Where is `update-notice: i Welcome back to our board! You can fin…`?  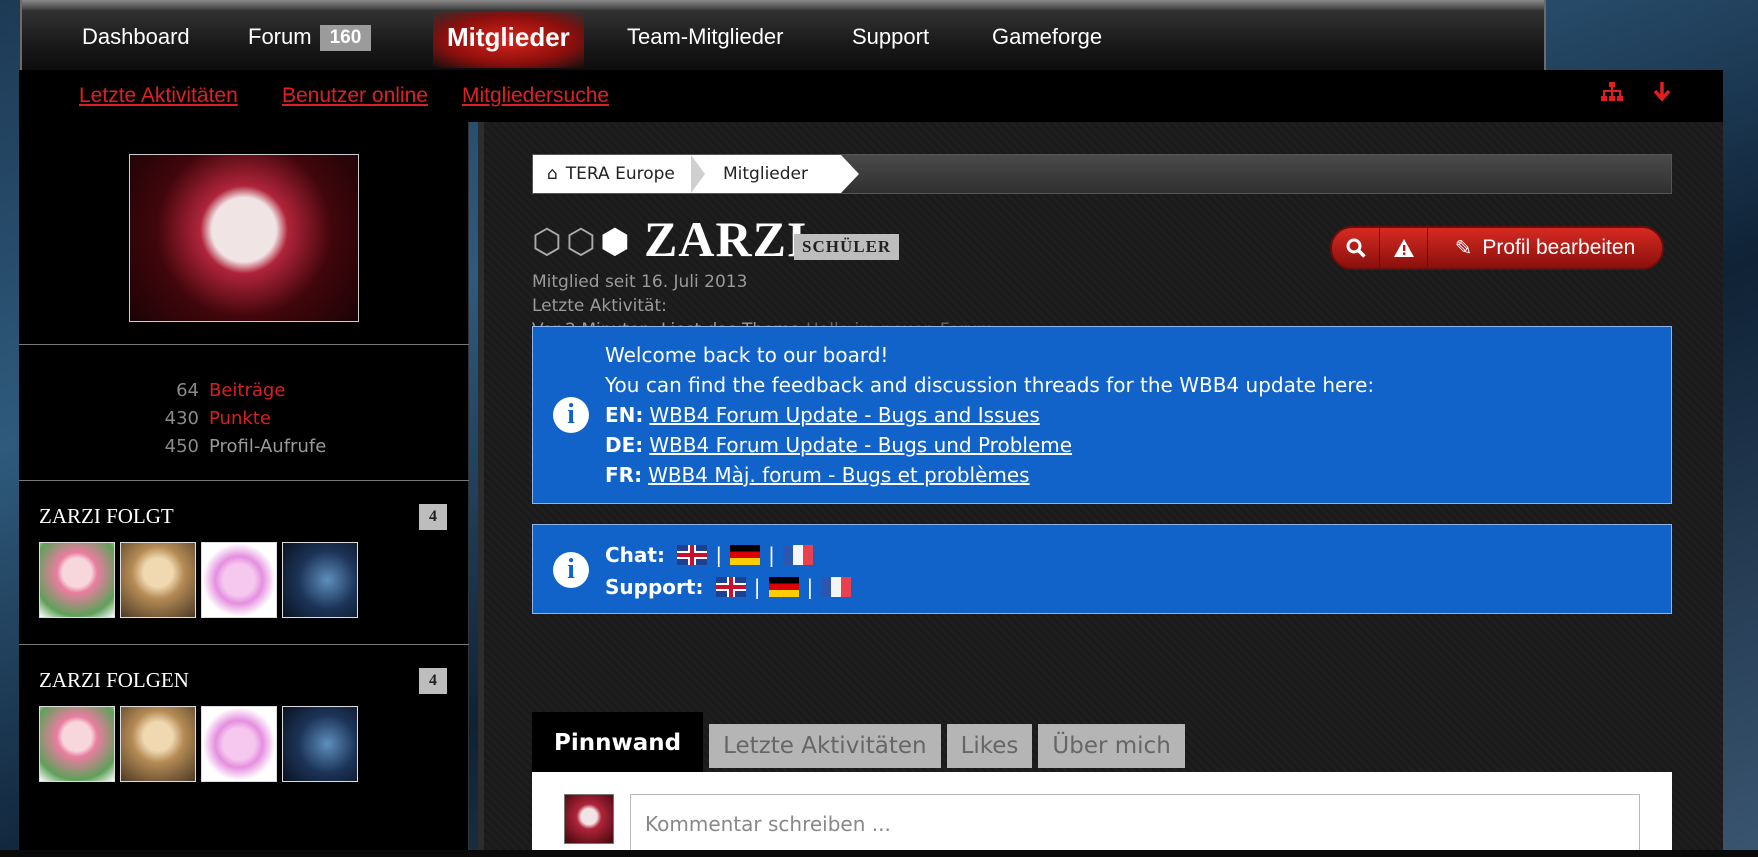 update-notice: i Welcome back to our board! You can fin… is located at coordinates (1102, 415).